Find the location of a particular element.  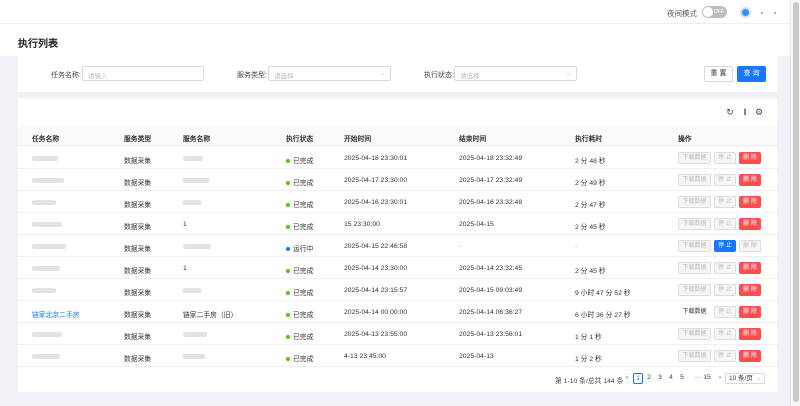

service-name-cell: 1 is located at coordinates (185, 268).